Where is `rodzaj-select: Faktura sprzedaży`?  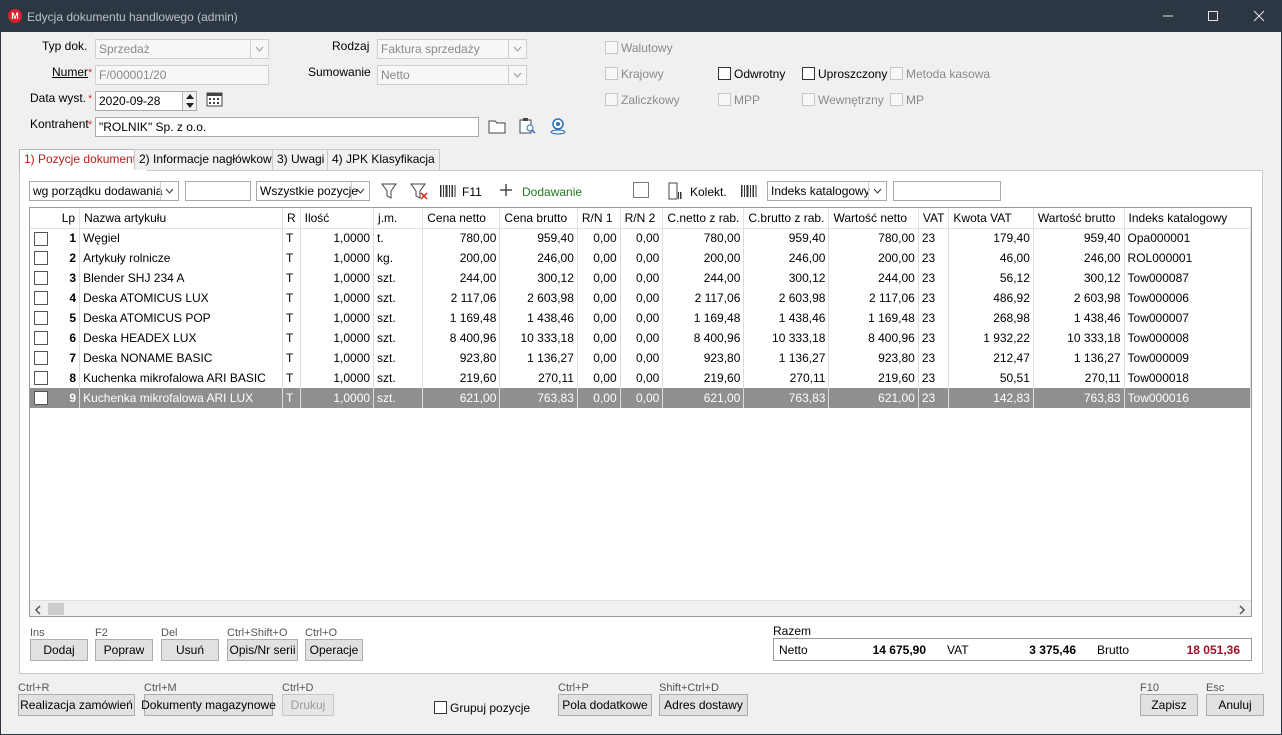
rodzaj-select: Faktura sprzedaży is located at coordinates (452, 49).